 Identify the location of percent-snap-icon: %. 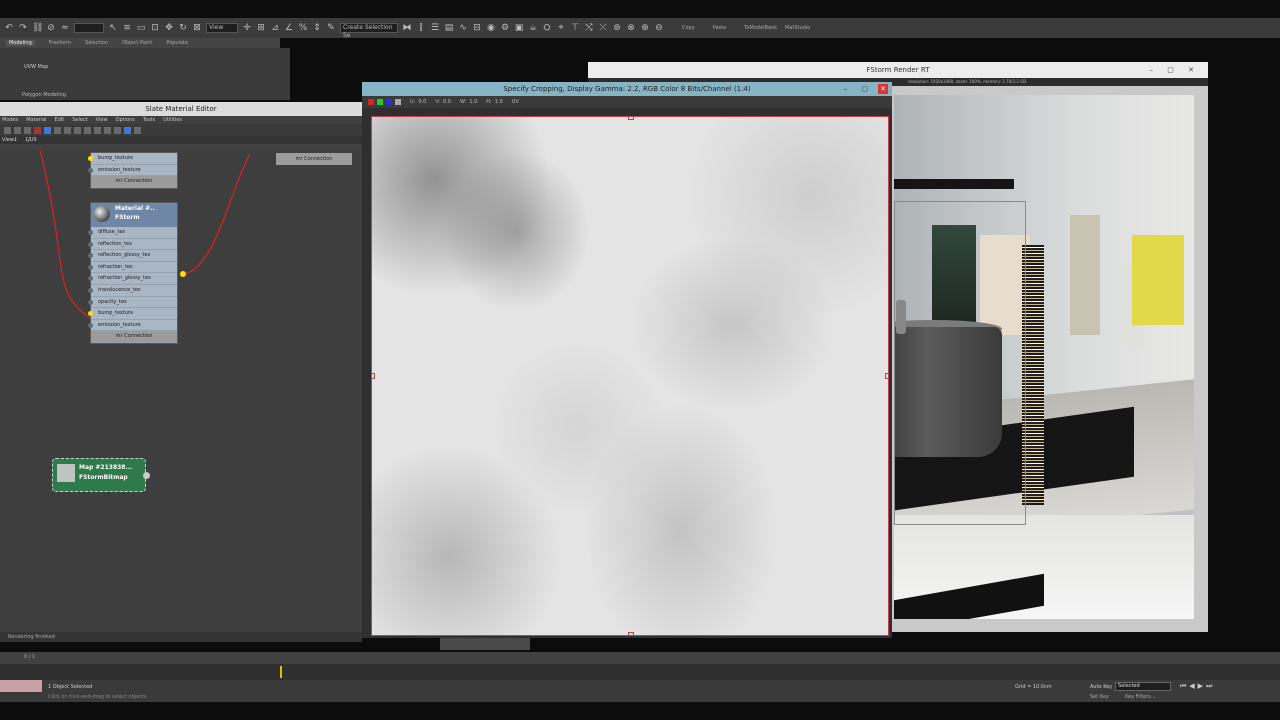
(303, 28).